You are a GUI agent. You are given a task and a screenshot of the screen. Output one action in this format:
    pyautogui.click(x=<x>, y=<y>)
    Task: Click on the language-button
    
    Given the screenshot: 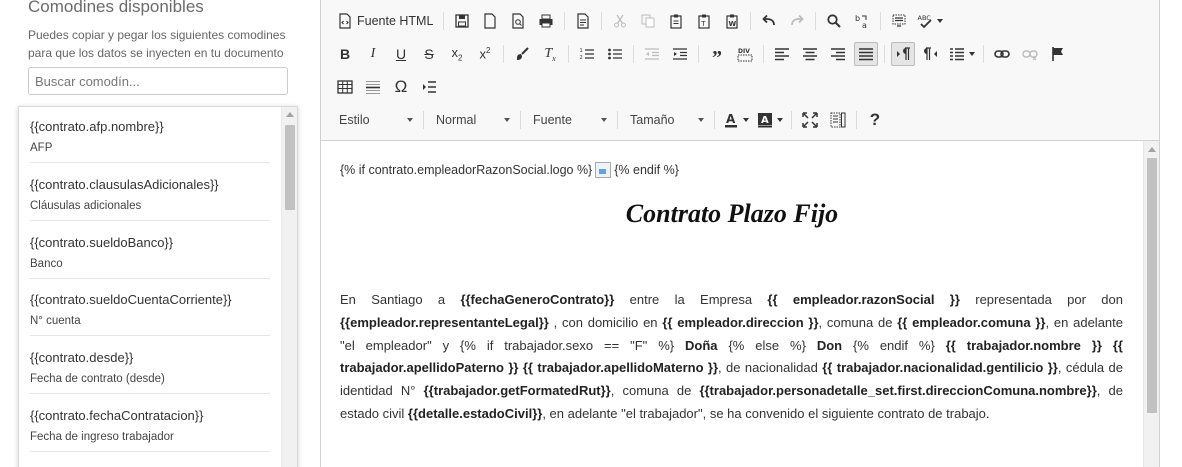 What is the action you would take?
    pyautogui.click(x=962, y=54)
    